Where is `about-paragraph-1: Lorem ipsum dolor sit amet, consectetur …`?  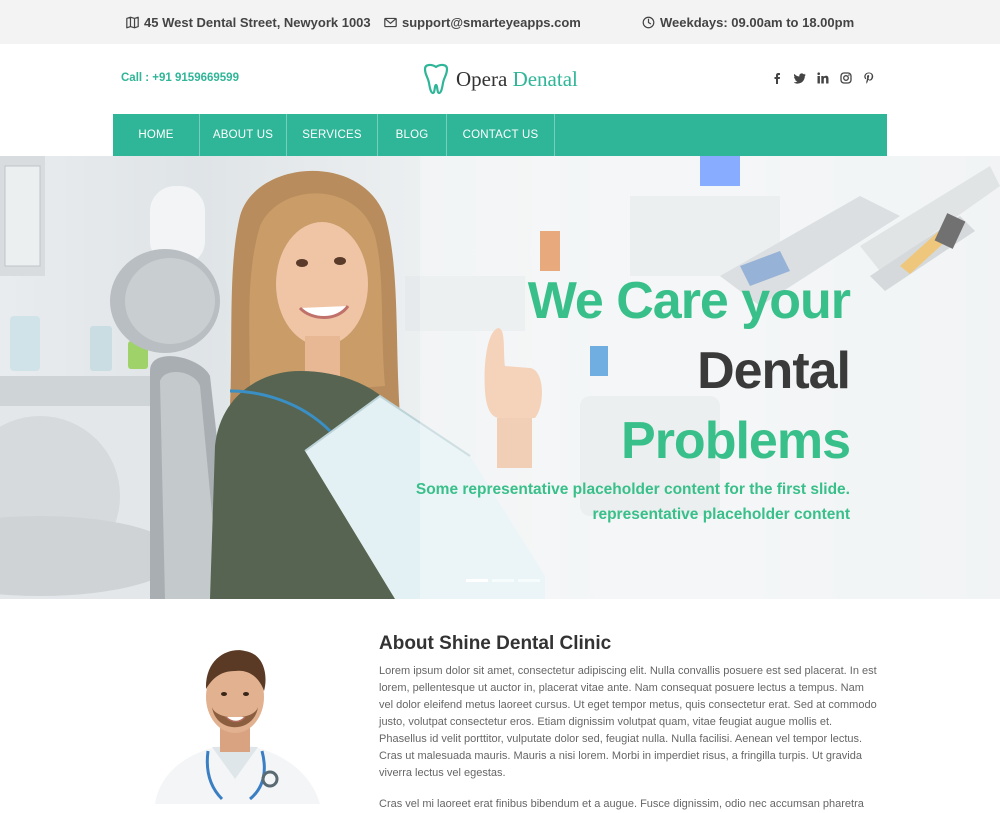
about-paragraph-1: Lorem ipsum dolor sit amet, consectetur … is located at coordinates (628, 722).